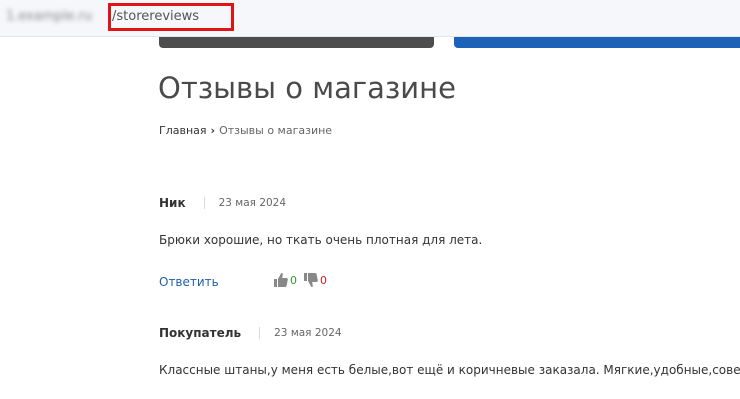 Image resolution: width=740 pixels, height=399 pixels. I want to click on url-host-blurred: 1.example.ru, so click(49, 16).